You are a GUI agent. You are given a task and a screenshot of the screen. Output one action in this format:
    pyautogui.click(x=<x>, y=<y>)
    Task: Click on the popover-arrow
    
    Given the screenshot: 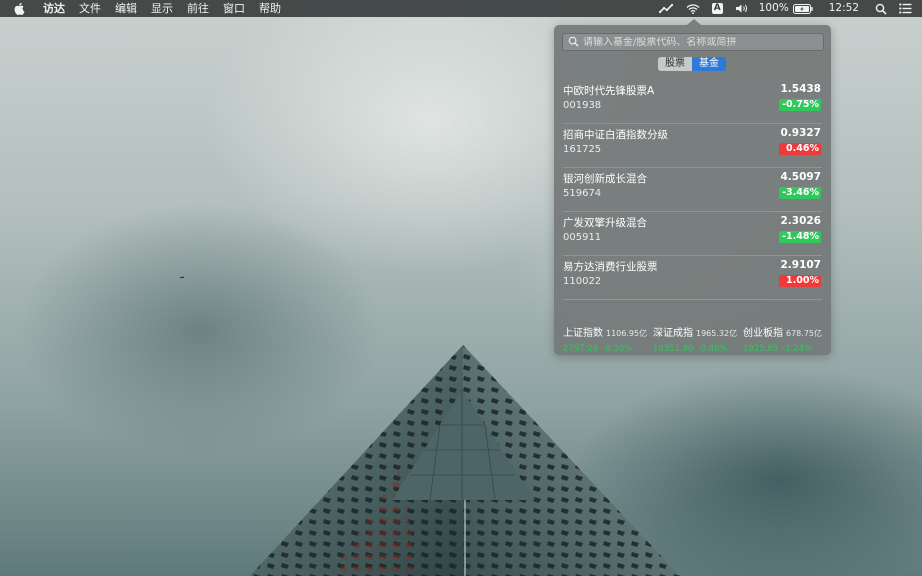 What is the action you would take?
    pyautogui.click(x=694, y=22)
    